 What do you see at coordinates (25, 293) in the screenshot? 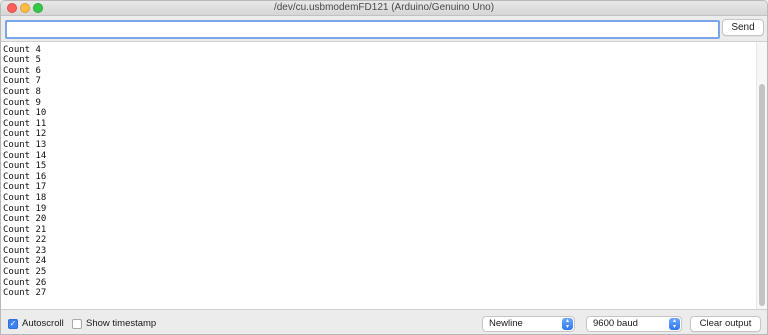
I see `output-line: Count 27` at bounding box center [25, 293].